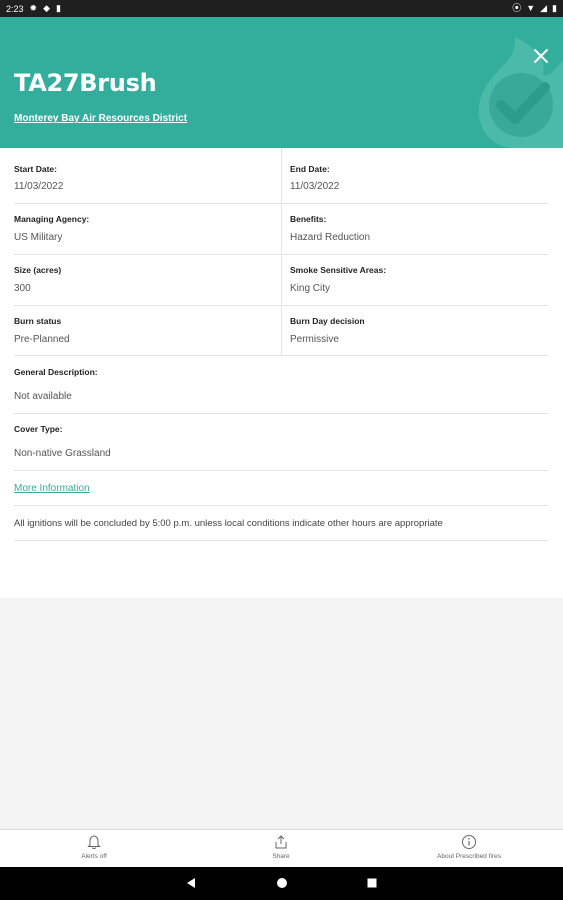 Image resolution: width=563 pixels, height=900 pixels. Describe the element at coordinates (38, 237) in the screenshot. I see `managing-agency-value: US Military` at that location.